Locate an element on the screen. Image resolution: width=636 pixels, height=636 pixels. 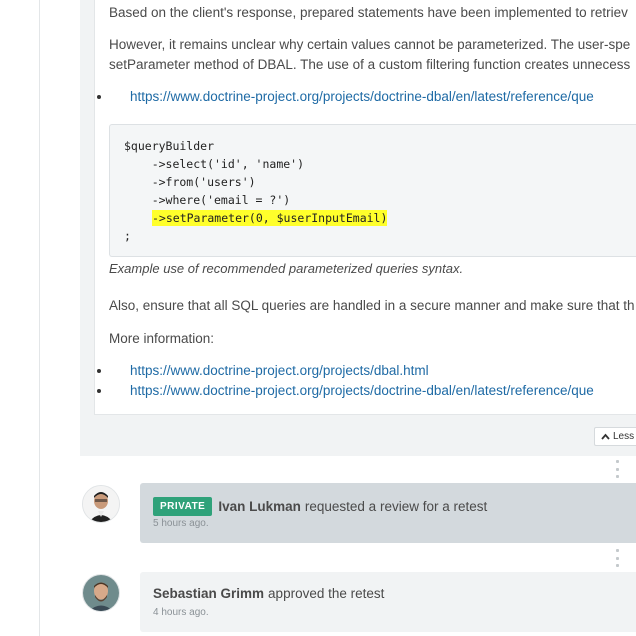
actor-name: Ivan Lukman is located at coordinates (259, 506).